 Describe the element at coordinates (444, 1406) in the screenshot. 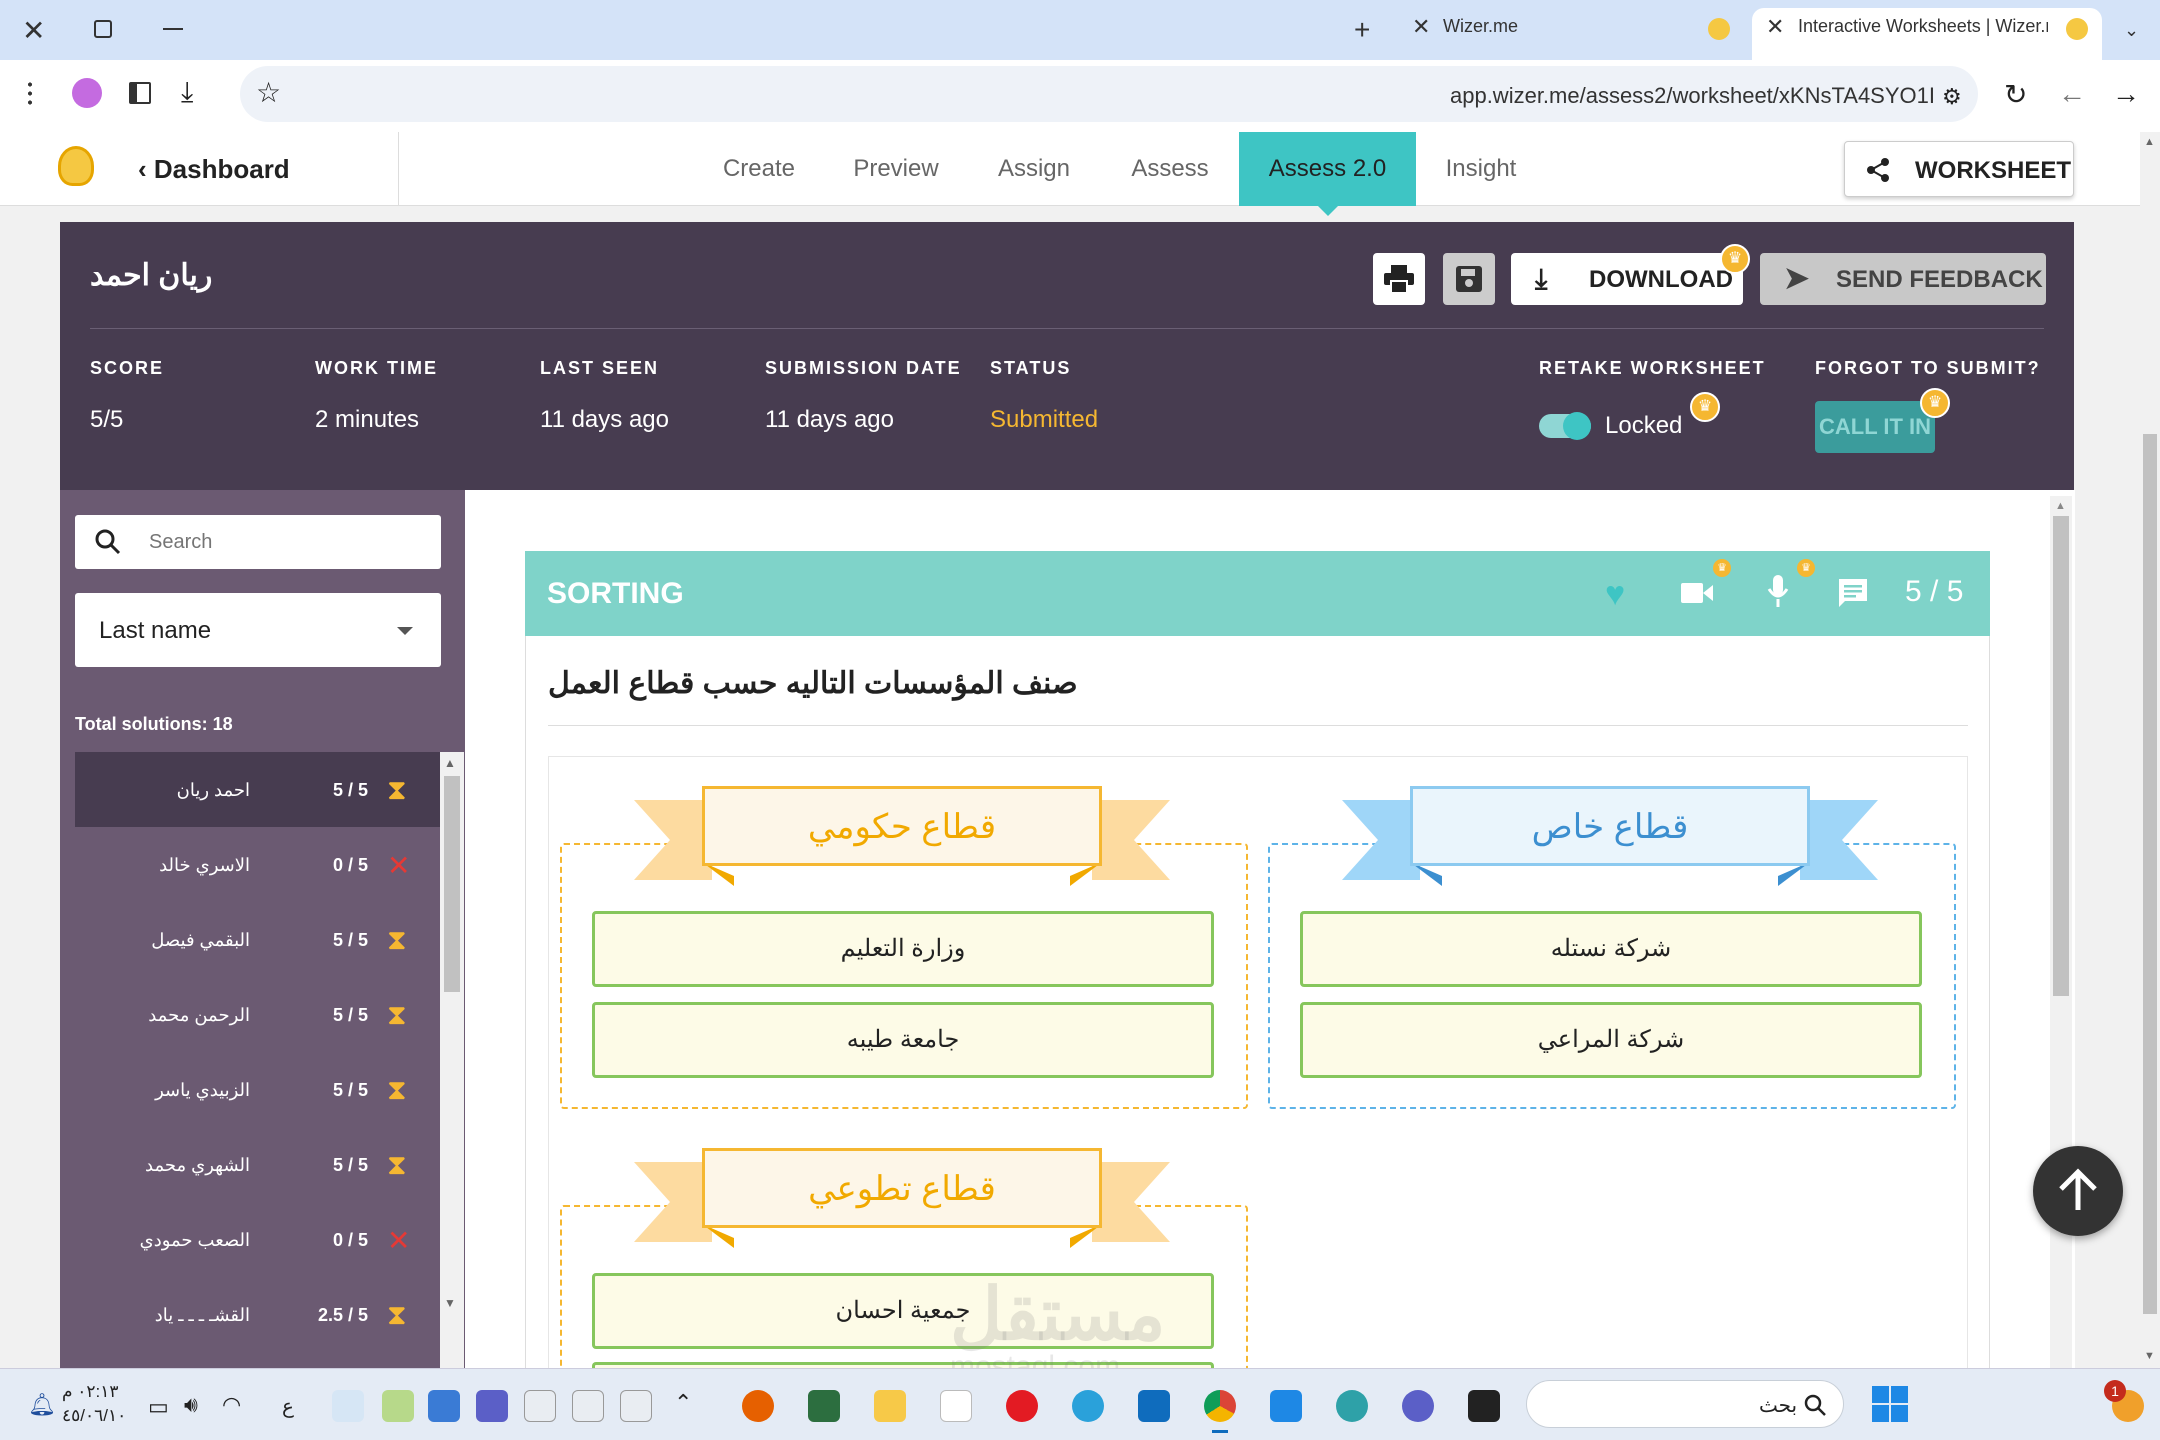

I see `shield-icon` at that location.